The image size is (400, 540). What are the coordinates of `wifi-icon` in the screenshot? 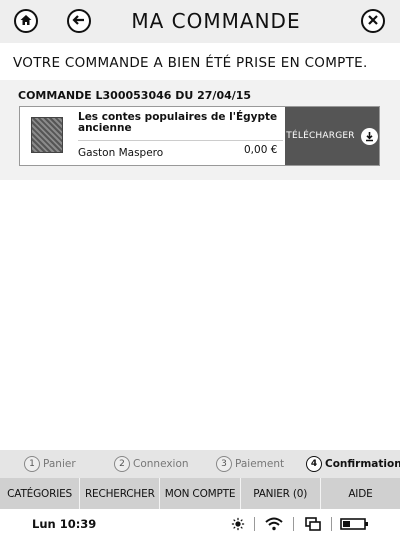 It's located at (274, 524).